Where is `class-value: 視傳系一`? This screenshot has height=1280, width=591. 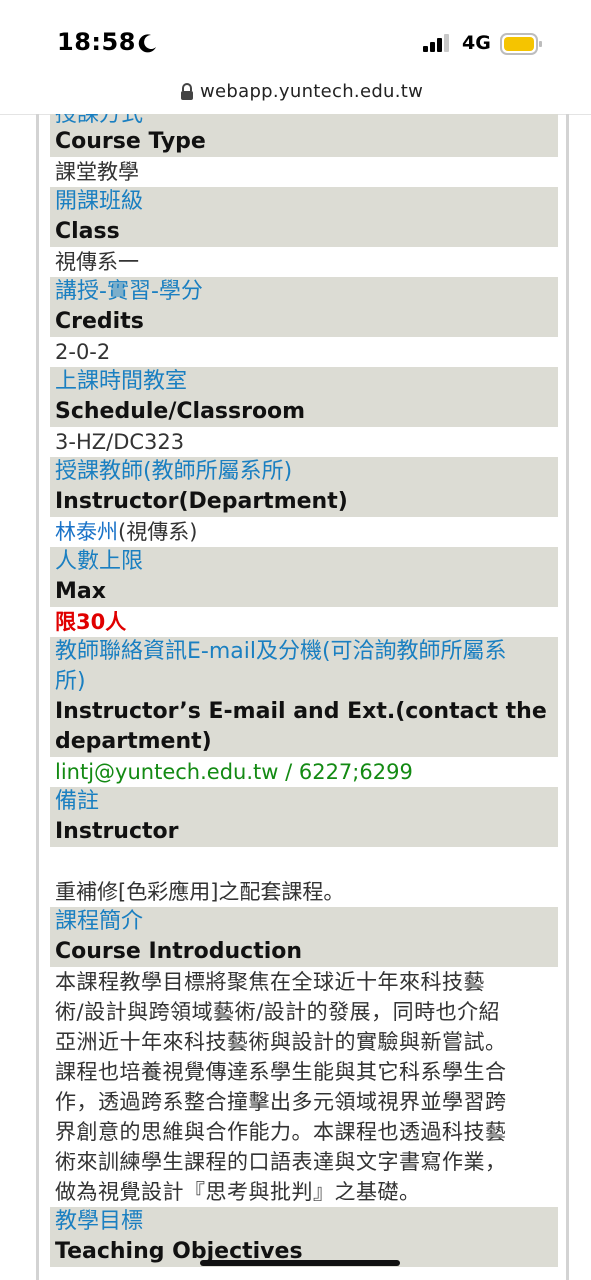 class-value: 視傳系一 is located at coordinates (304, 262).